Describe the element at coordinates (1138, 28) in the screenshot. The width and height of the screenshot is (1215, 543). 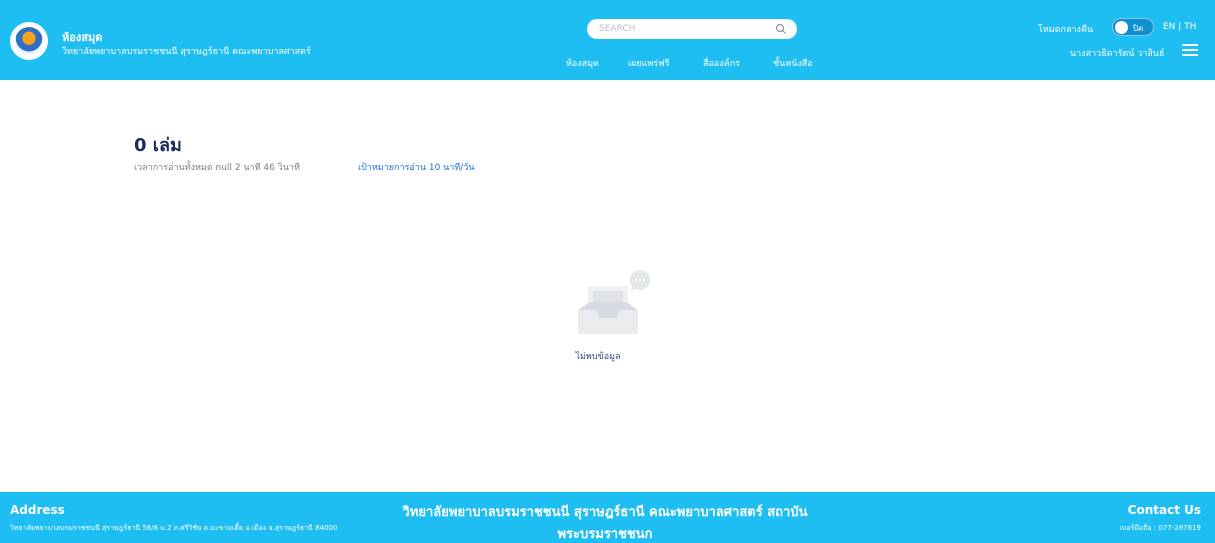
I see `toggle-state-text: ปิด` at that location.